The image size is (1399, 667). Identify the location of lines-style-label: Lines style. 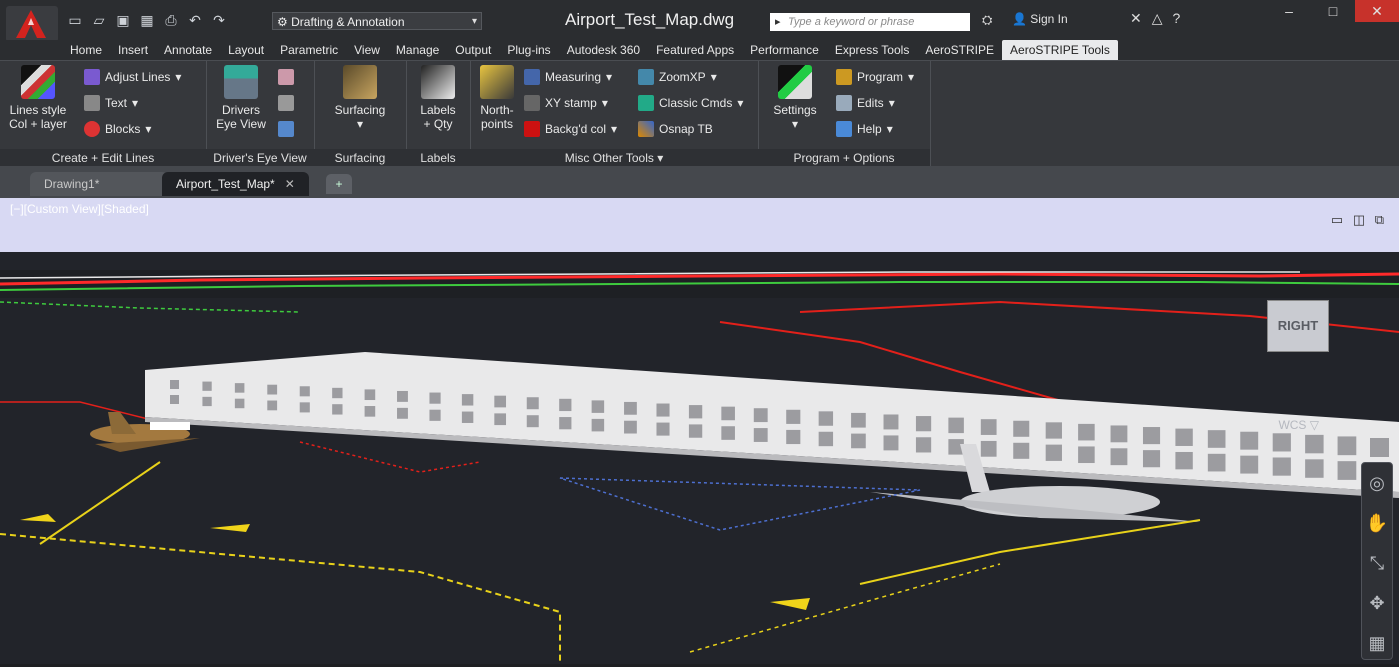
(38, 110).